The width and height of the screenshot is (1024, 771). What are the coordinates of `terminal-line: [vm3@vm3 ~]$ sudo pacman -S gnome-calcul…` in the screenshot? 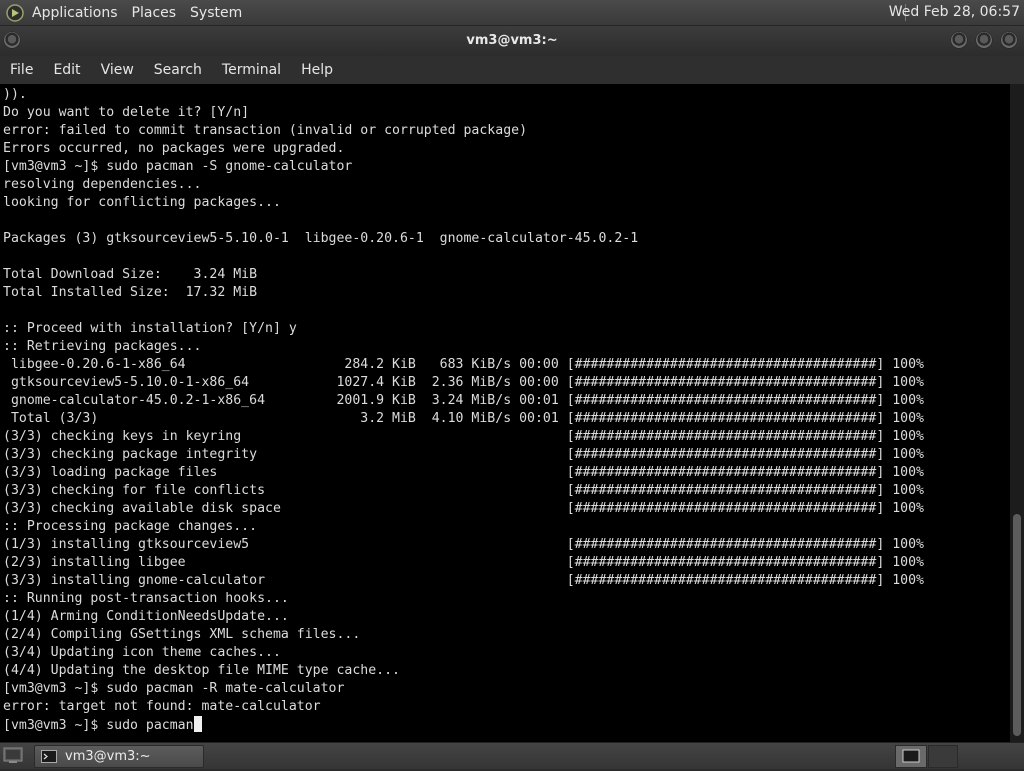 It's located at (178, 166).